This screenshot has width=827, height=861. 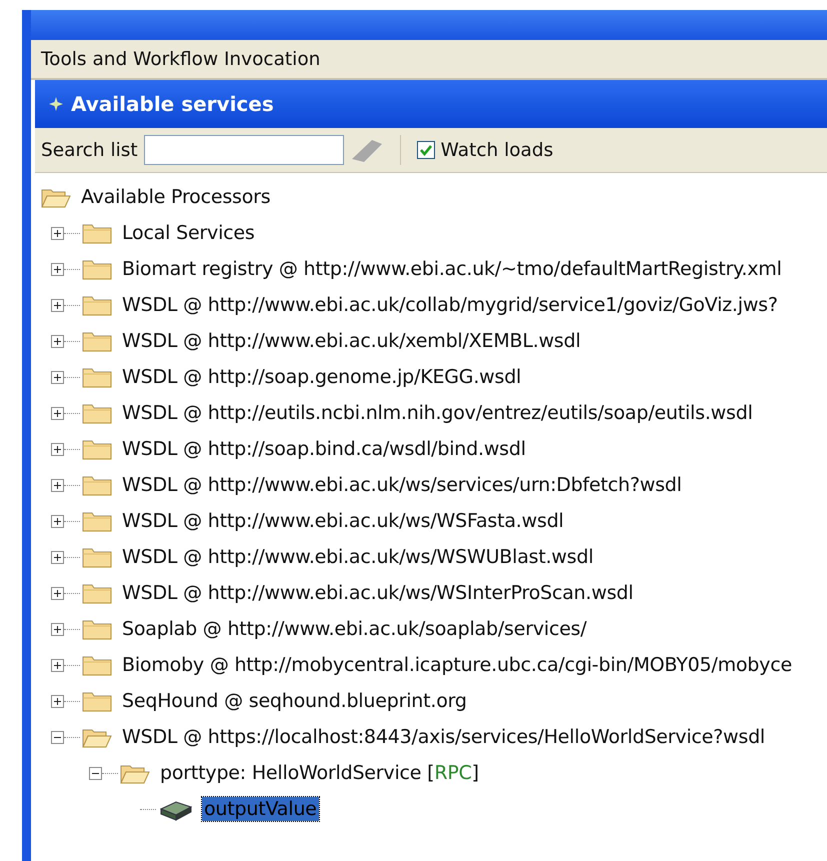 I want to click on search-field, so click(x=244, y=150).